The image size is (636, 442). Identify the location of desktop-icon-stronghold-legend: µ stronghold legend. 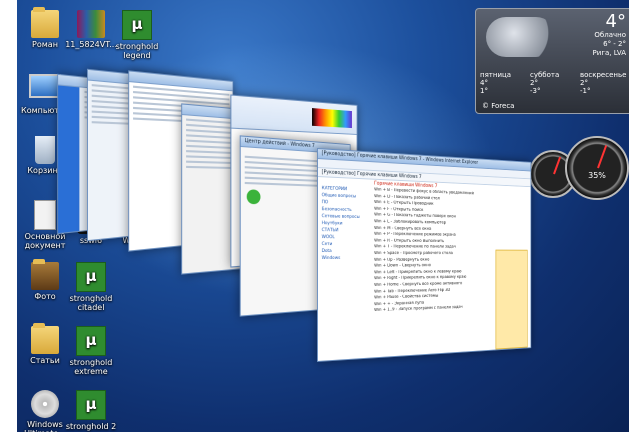
(137, 35).